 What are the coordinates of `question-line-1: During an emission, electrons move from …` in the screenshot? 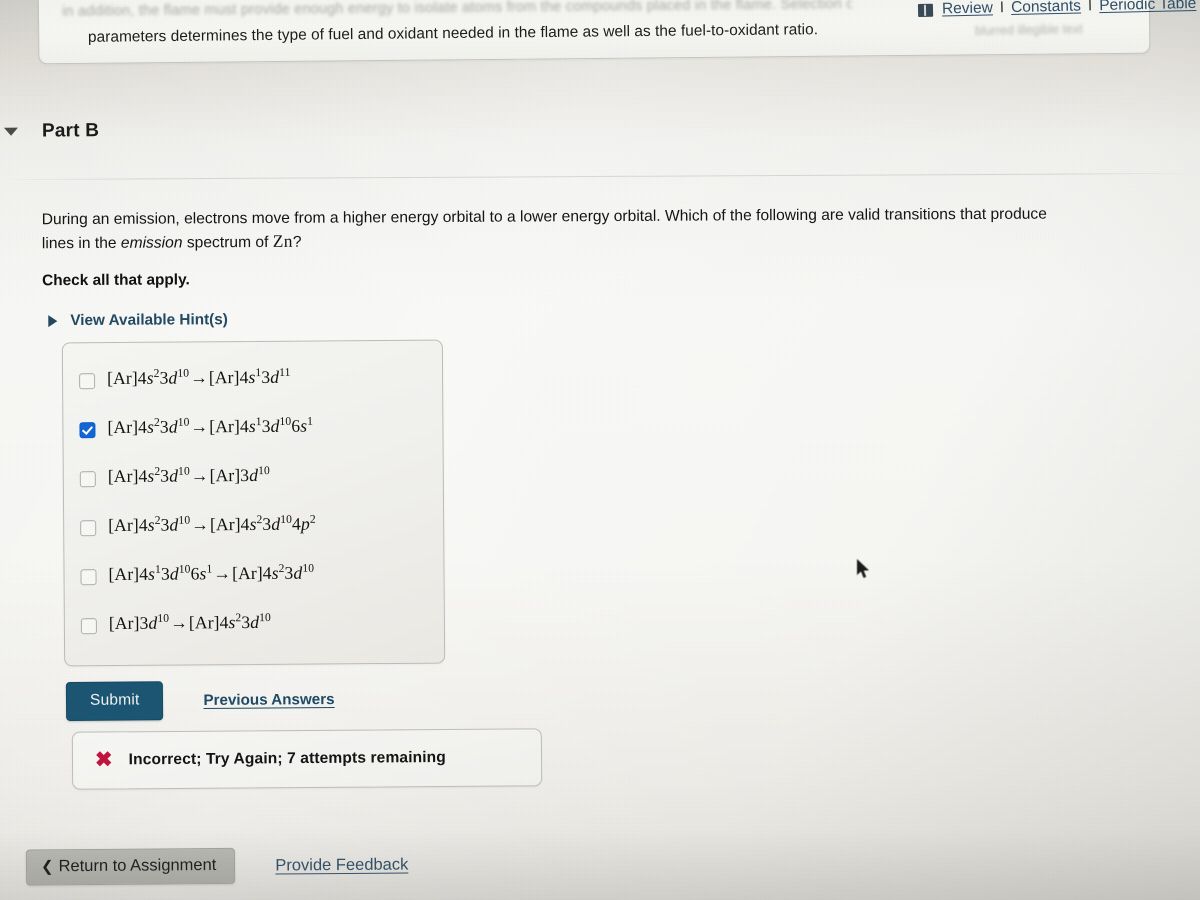 It's located at (544, 217).